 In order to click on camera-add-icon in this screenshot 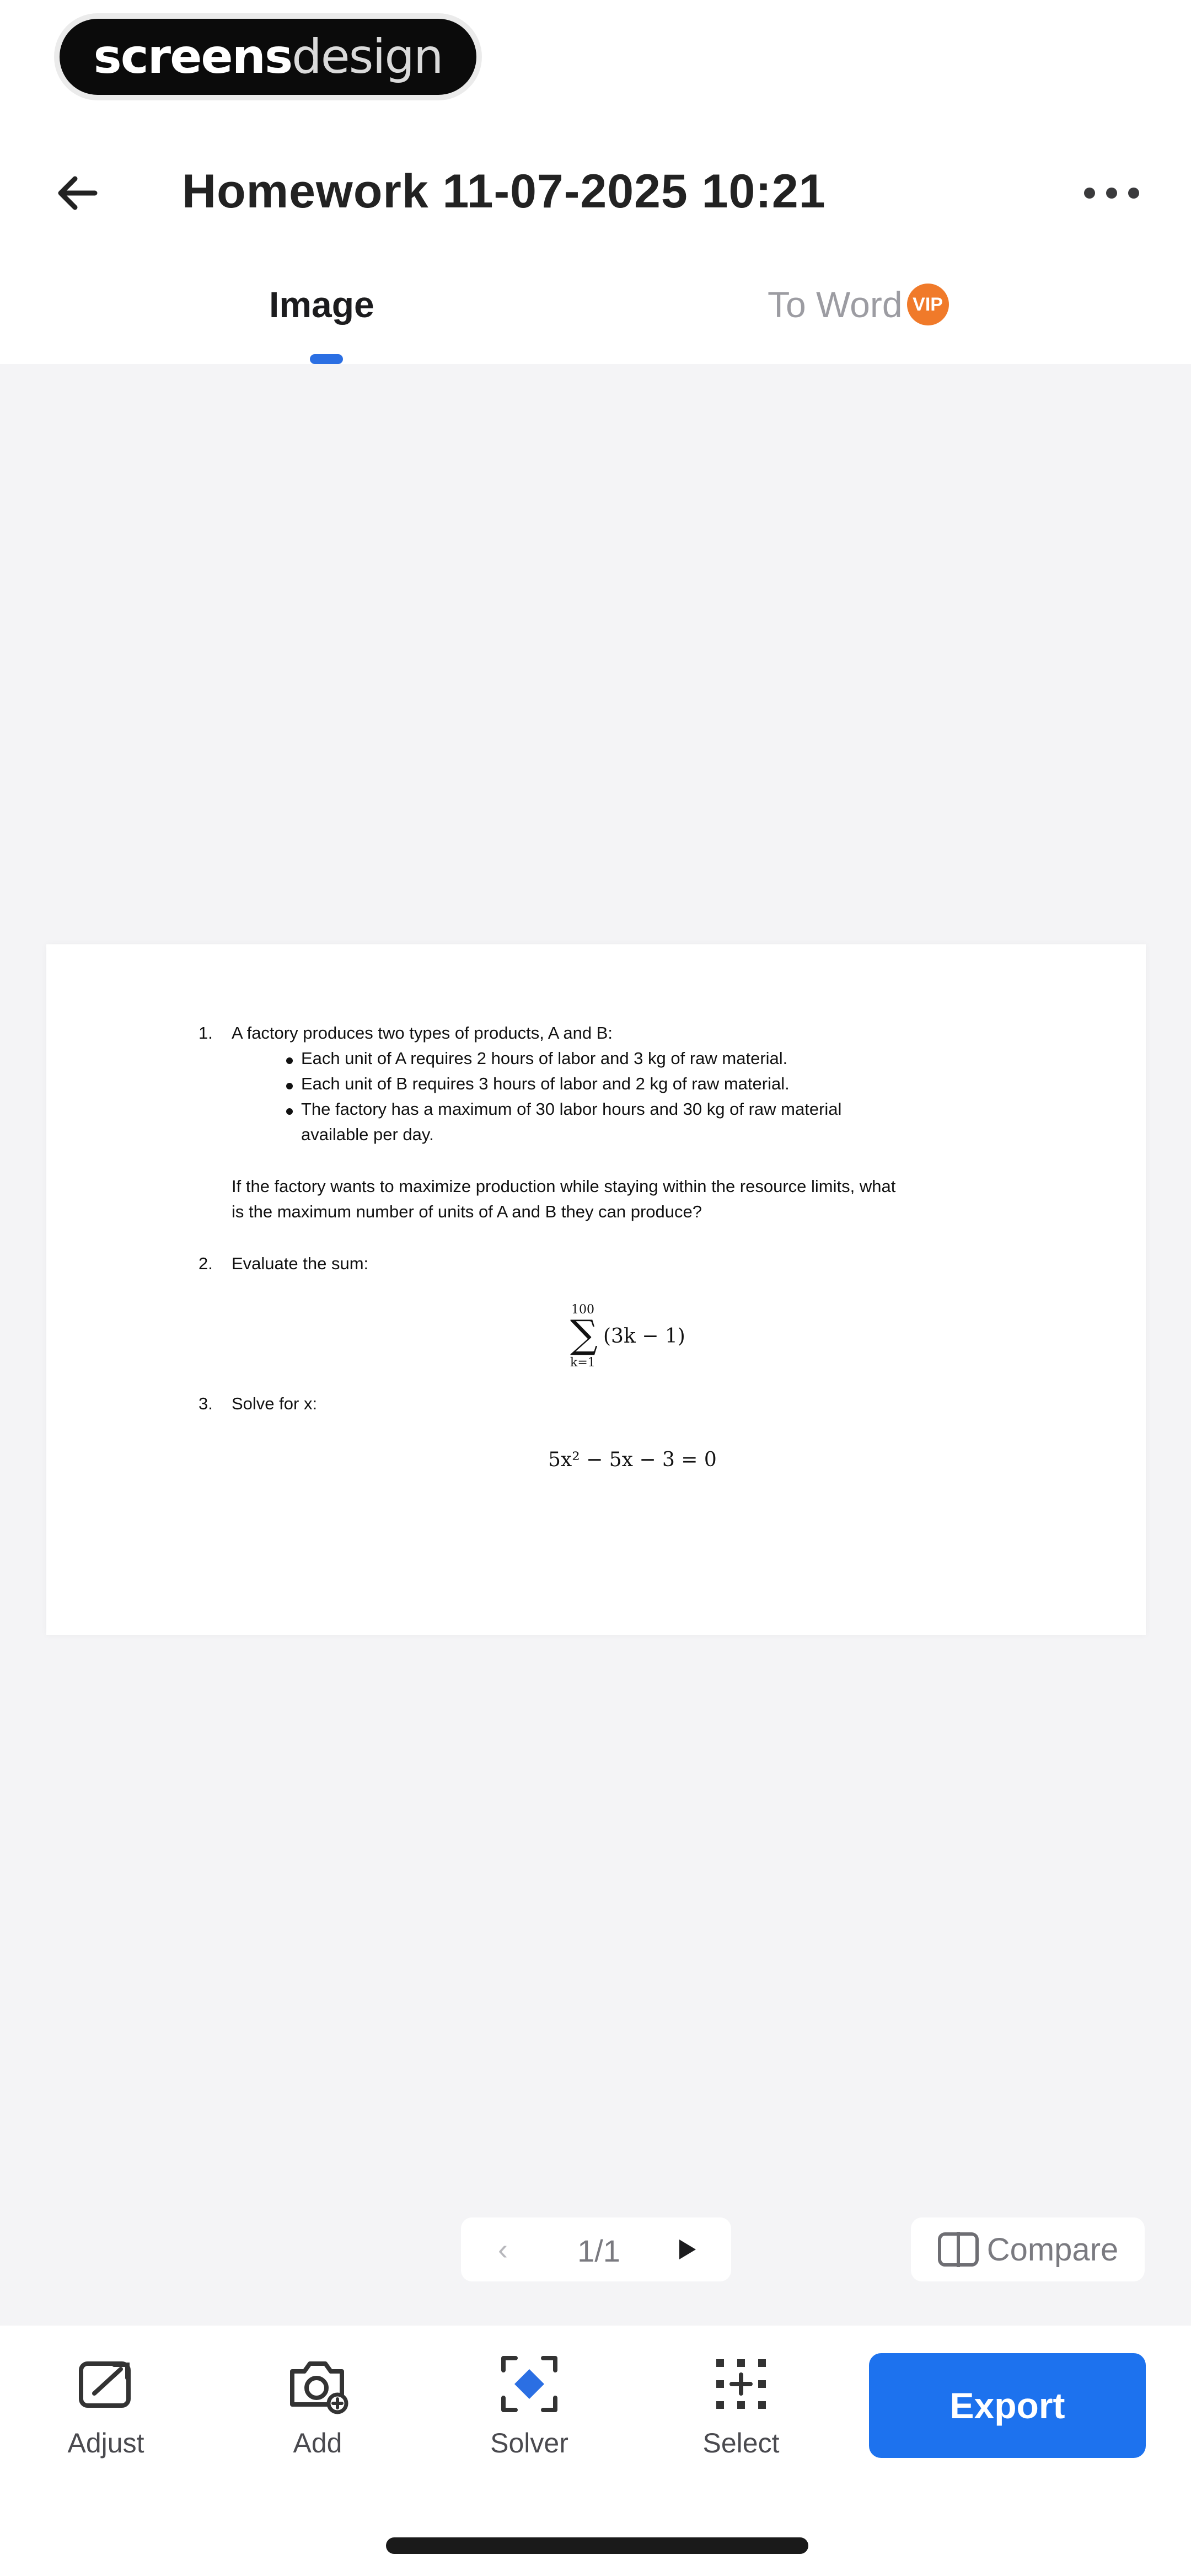, I will do `click(318, 2384)`.